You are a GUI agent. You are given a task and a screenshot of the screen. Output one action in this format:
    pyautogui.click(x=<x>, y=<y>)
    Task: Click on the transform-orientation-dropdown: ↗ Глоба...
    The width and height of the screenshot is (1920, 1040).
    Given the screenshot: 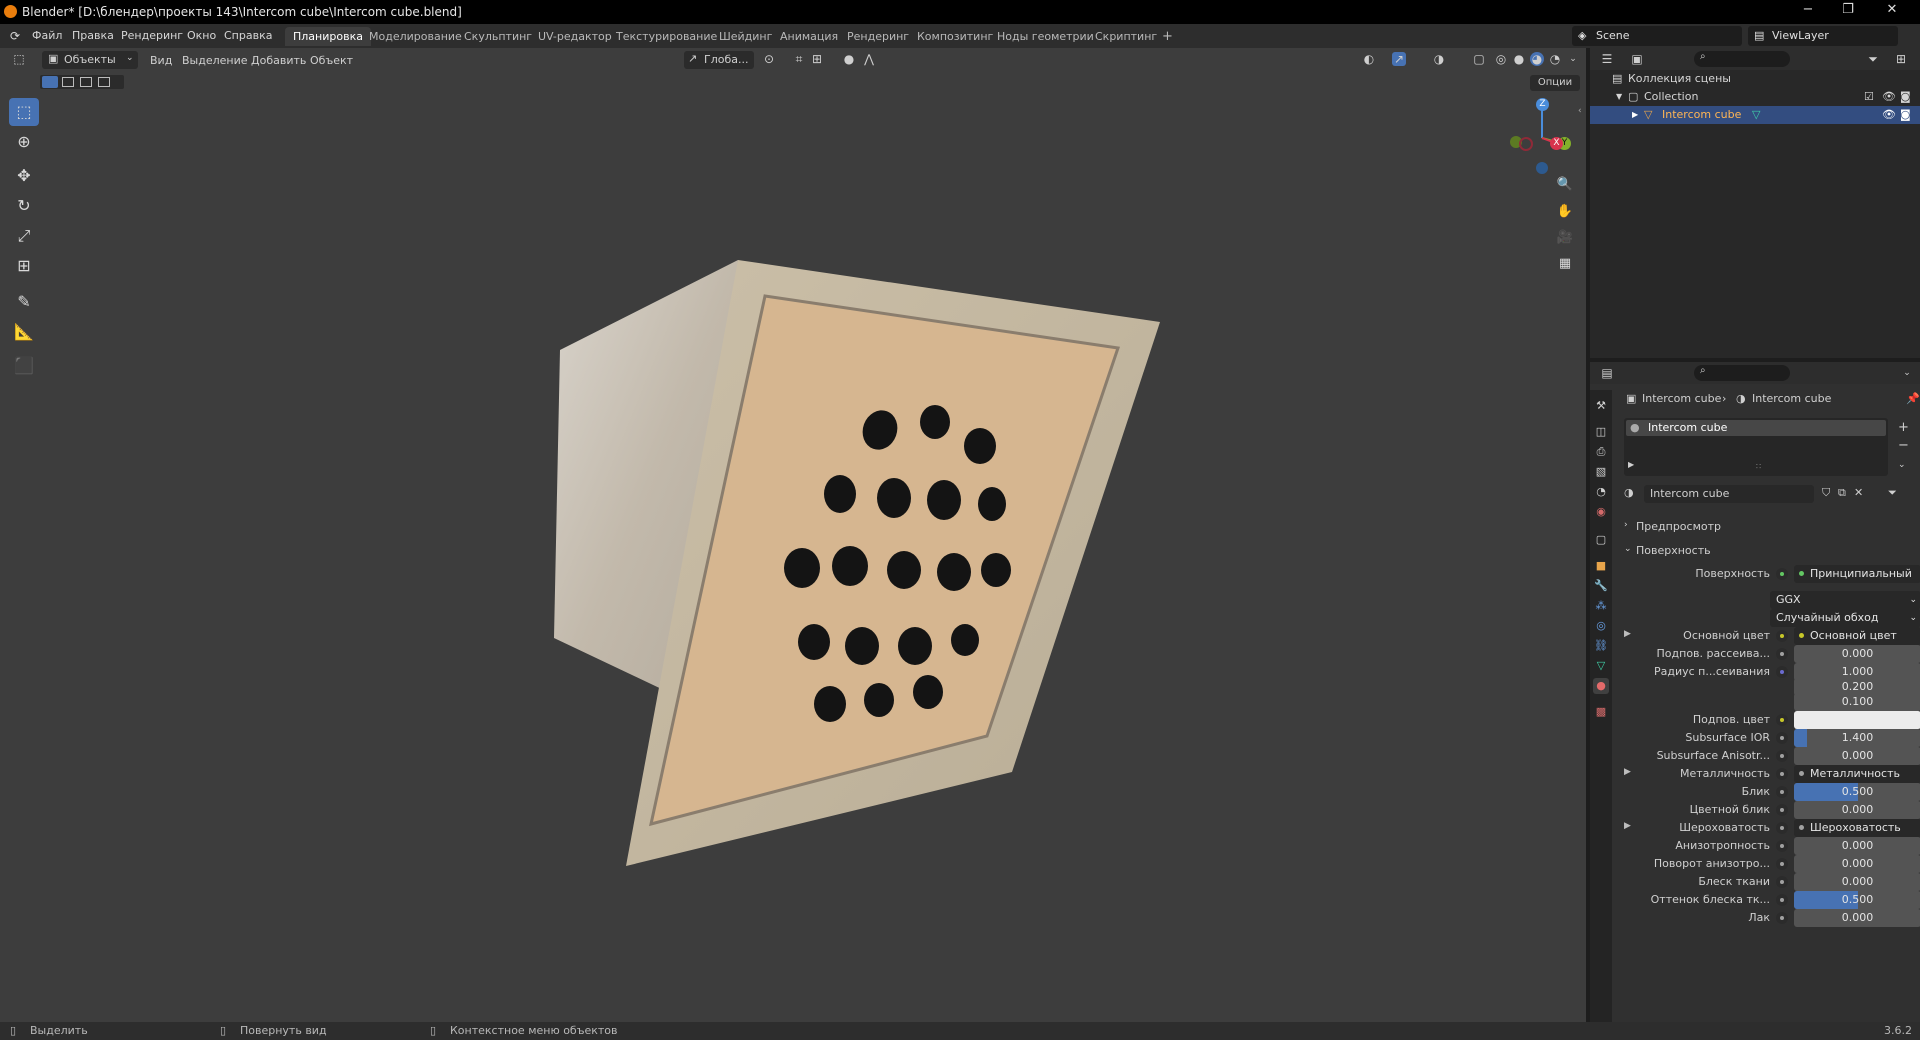 What is the action you would take?
    pyautogui.click(x=719, y=60)
    